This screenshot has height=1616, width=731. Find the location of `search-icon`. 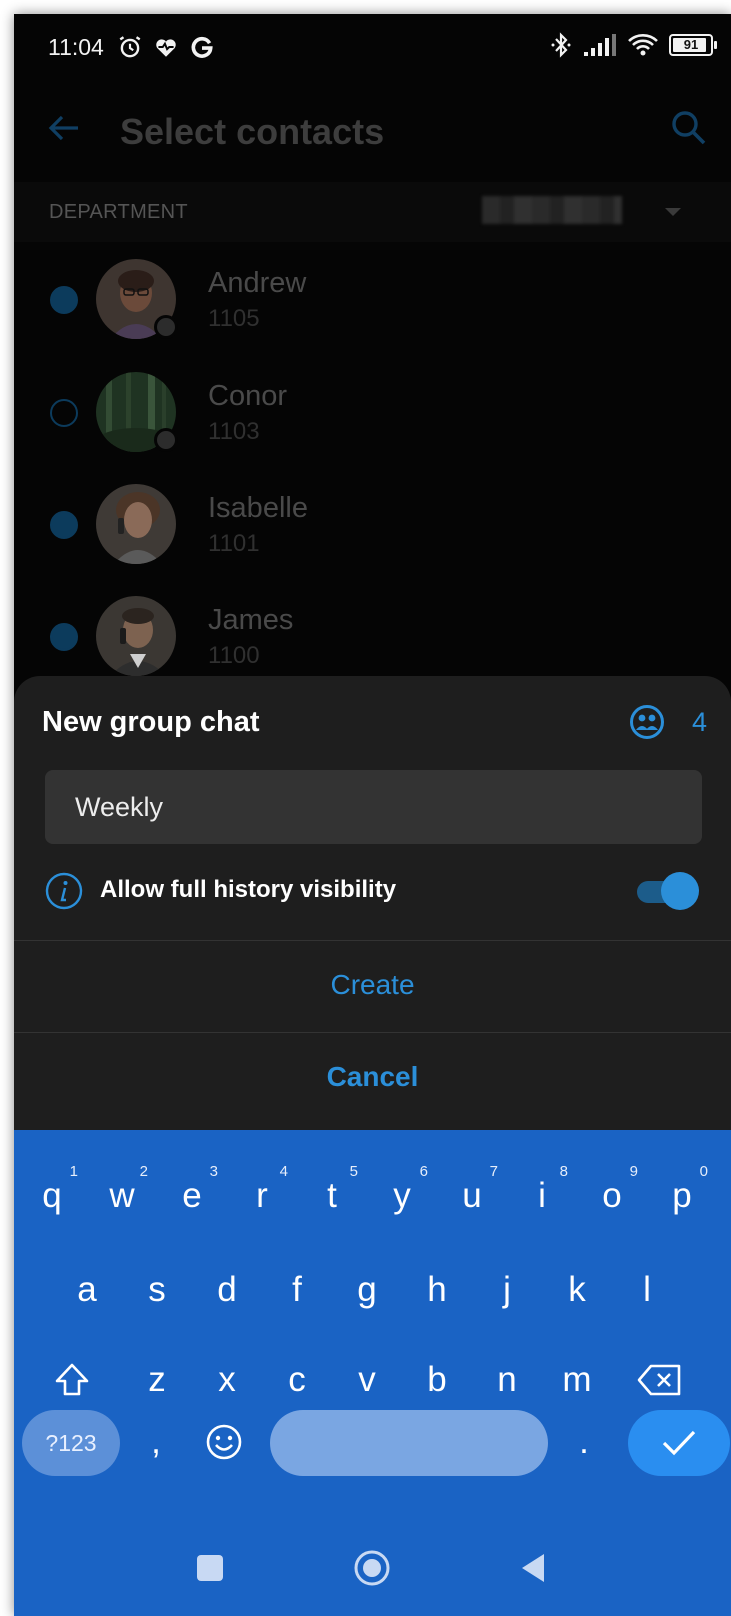

search-icon is located at coordinates (689, 128).